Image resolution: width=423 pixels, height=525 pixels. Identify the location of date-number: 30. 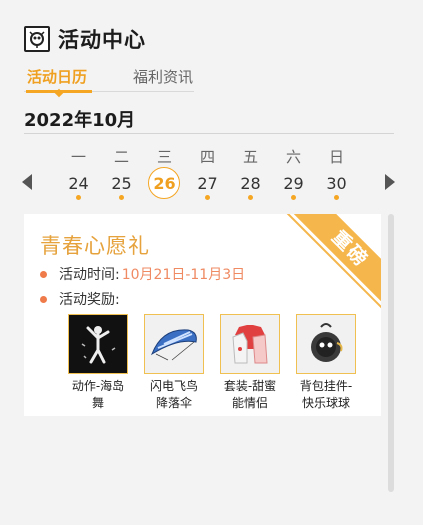
(336, 183).